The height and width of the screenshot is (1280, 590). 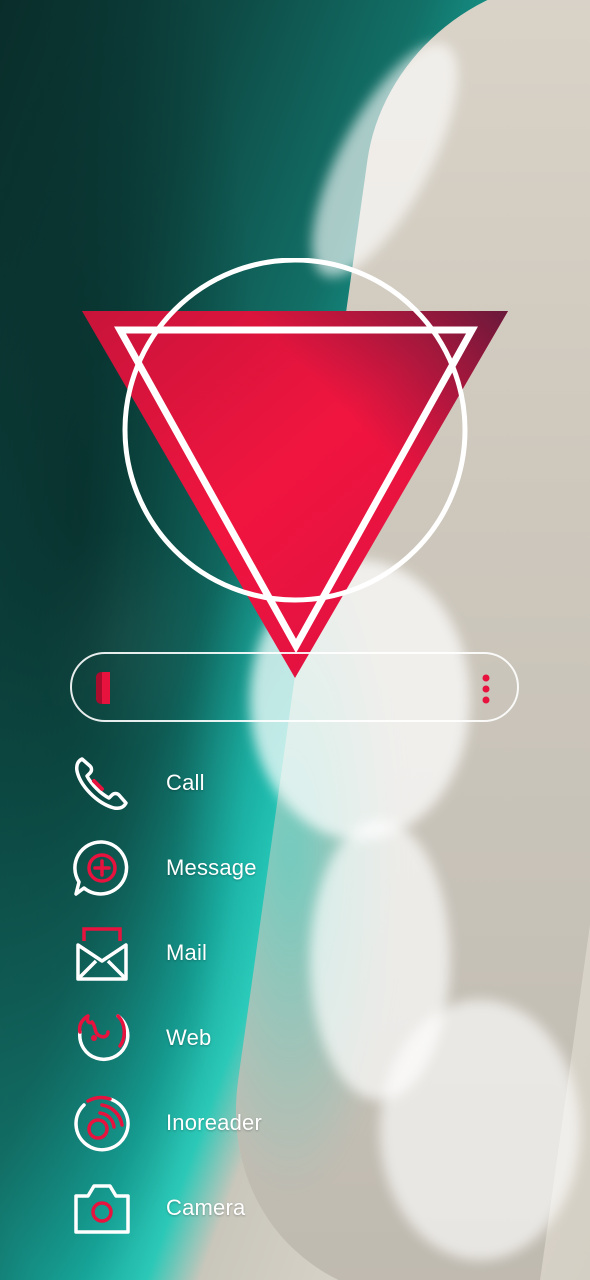 I want to click on phone-icon, so click(x=102, y=783).